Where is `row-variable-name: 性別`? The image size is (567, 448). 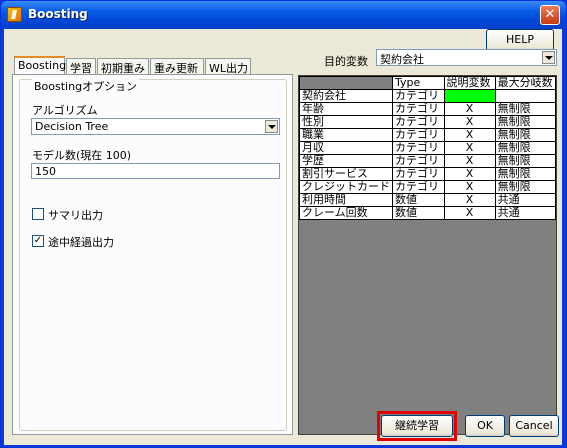
row-variable-name: 性別 is located at coordinates (346, 122).